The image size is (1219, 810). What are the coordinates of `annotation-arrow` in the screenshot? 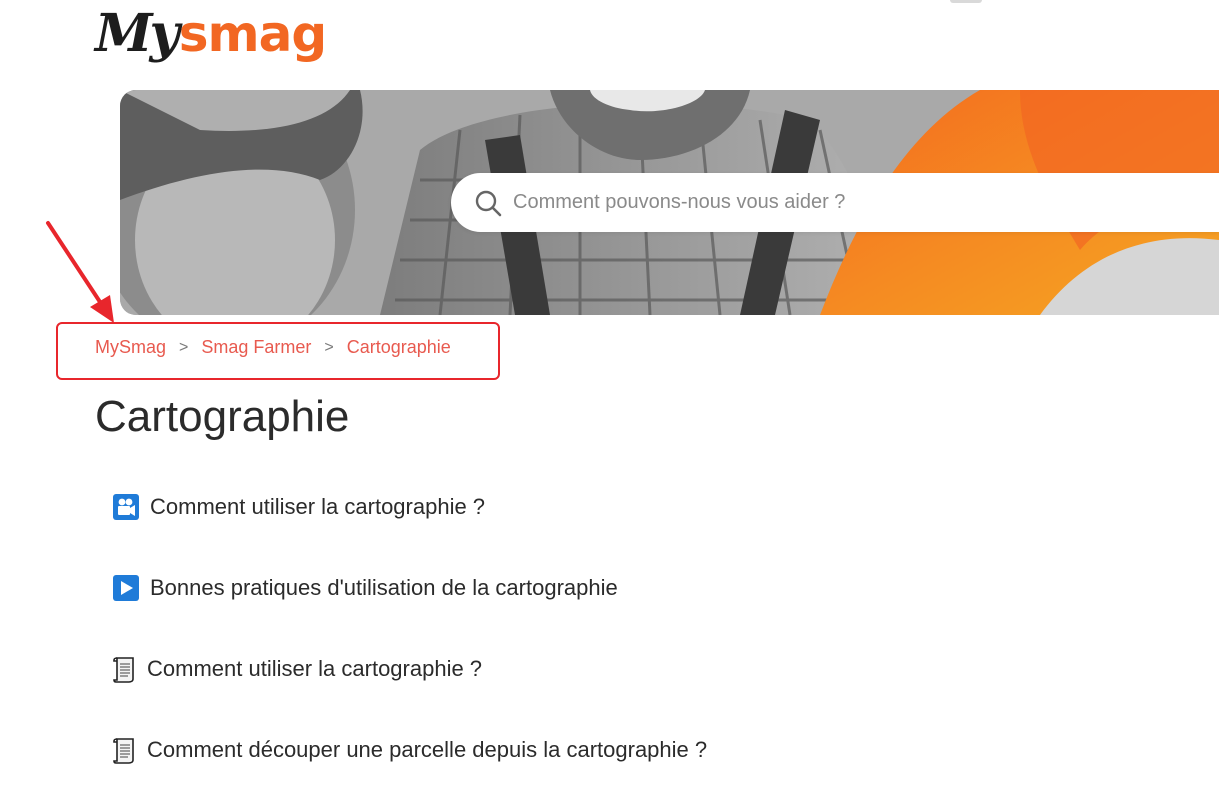 It's located at (80, 272).